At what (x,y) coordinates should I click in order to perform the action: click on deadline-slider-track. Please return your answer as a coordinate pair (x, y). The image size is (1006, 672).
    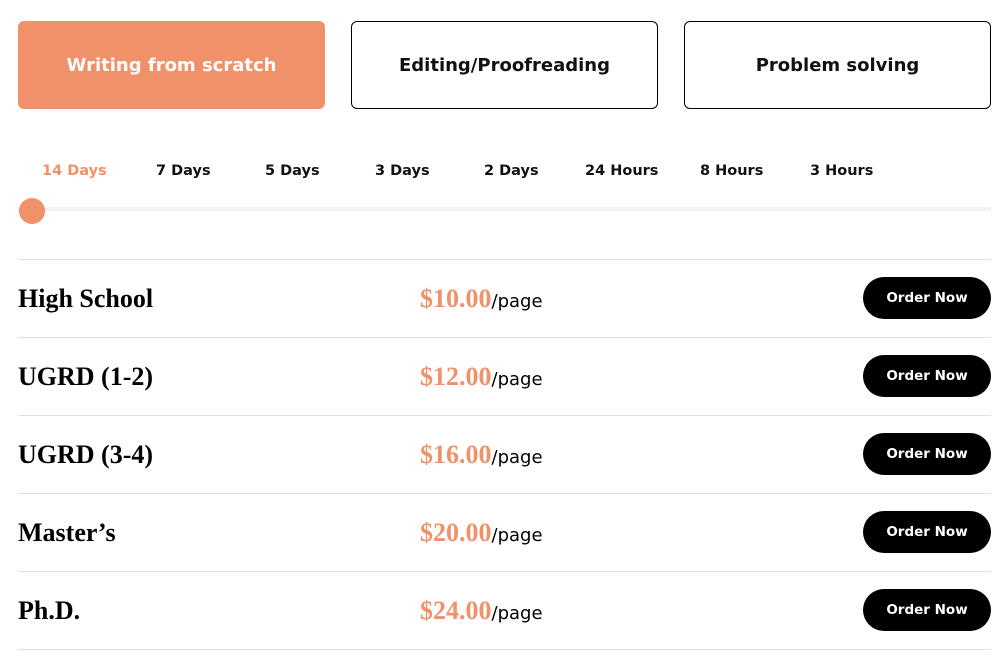
    Looking at the image, I should click on (504, 209).